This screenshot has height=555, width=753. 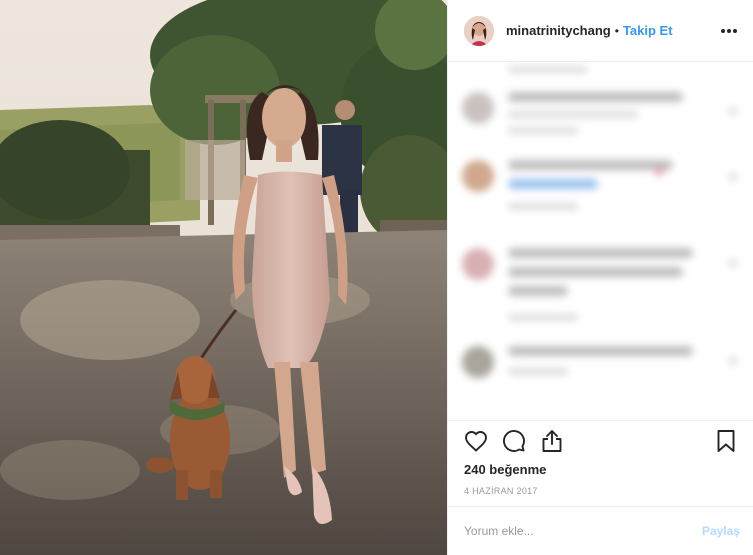 I want to click on heart-icon, so click(x=476, y=441).